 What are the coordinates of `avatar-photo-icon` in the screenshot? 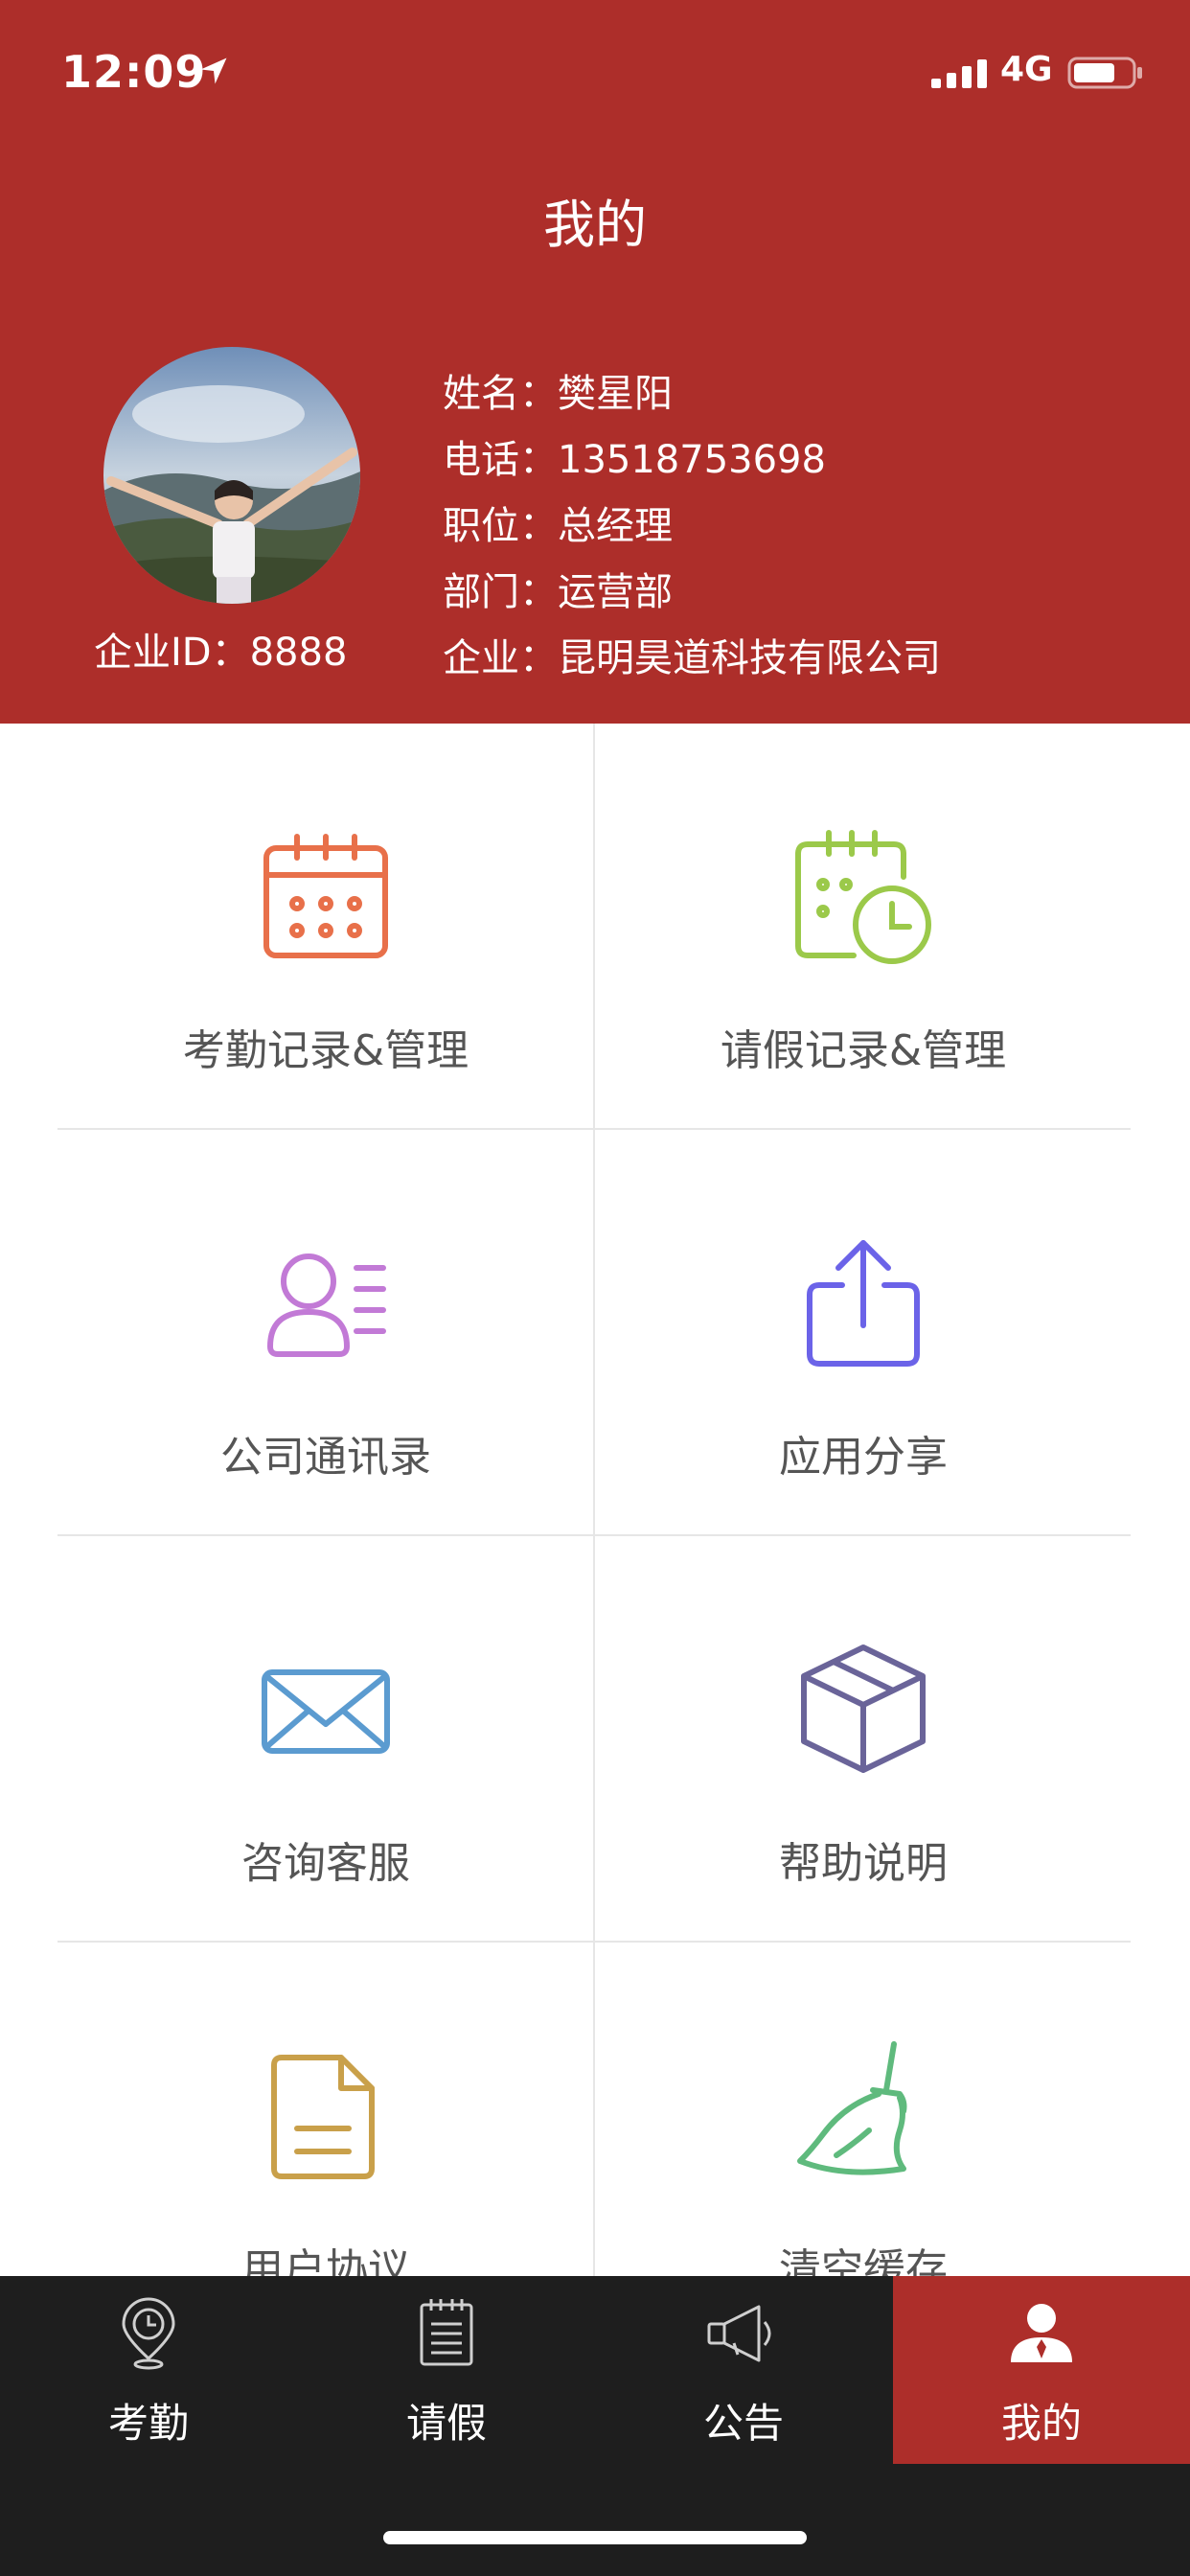 It's located at (232, 475).